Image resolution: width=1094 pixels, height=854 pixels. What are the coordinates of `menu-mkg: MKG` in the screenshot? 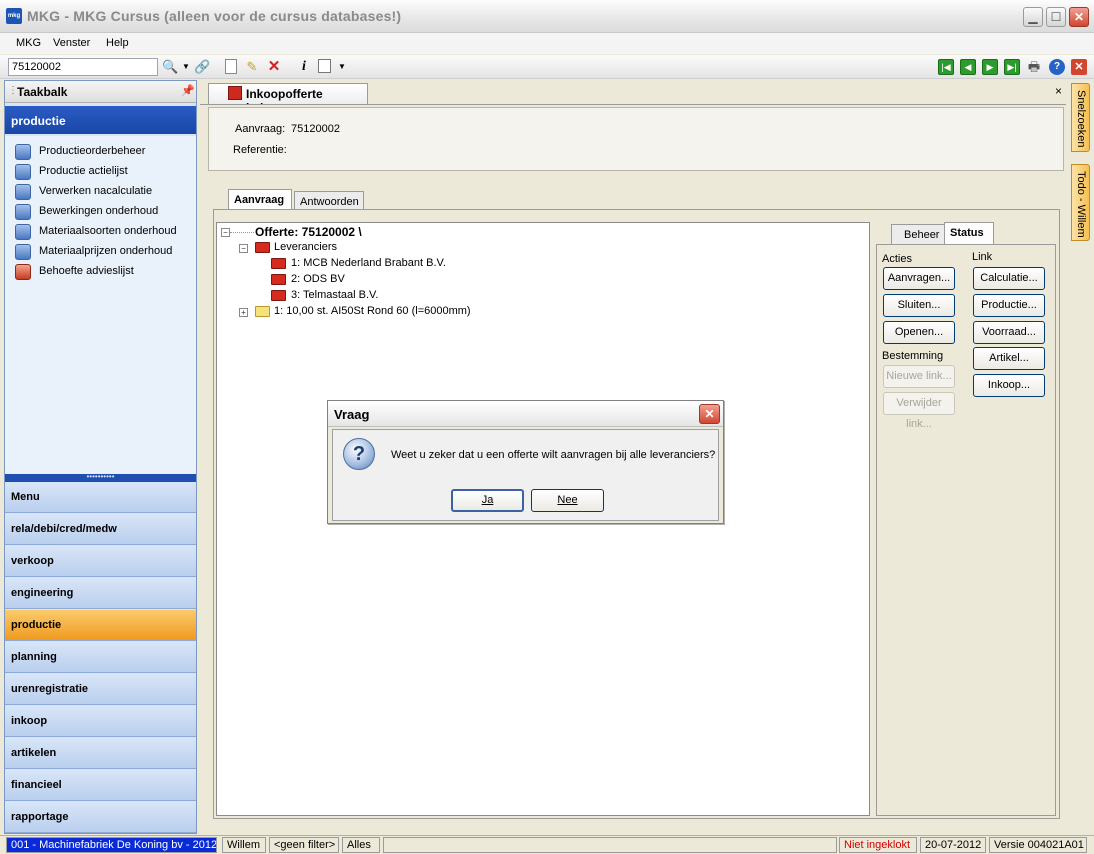 It's located at (28, 43).